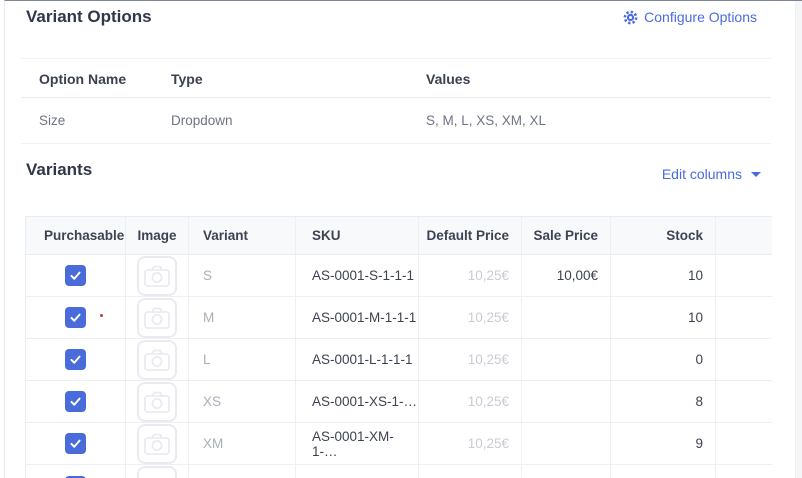  I want to click on table-row: S AS-0001-S-1-1-1 10,25€ 10,00€ 10, so click(399, 276).